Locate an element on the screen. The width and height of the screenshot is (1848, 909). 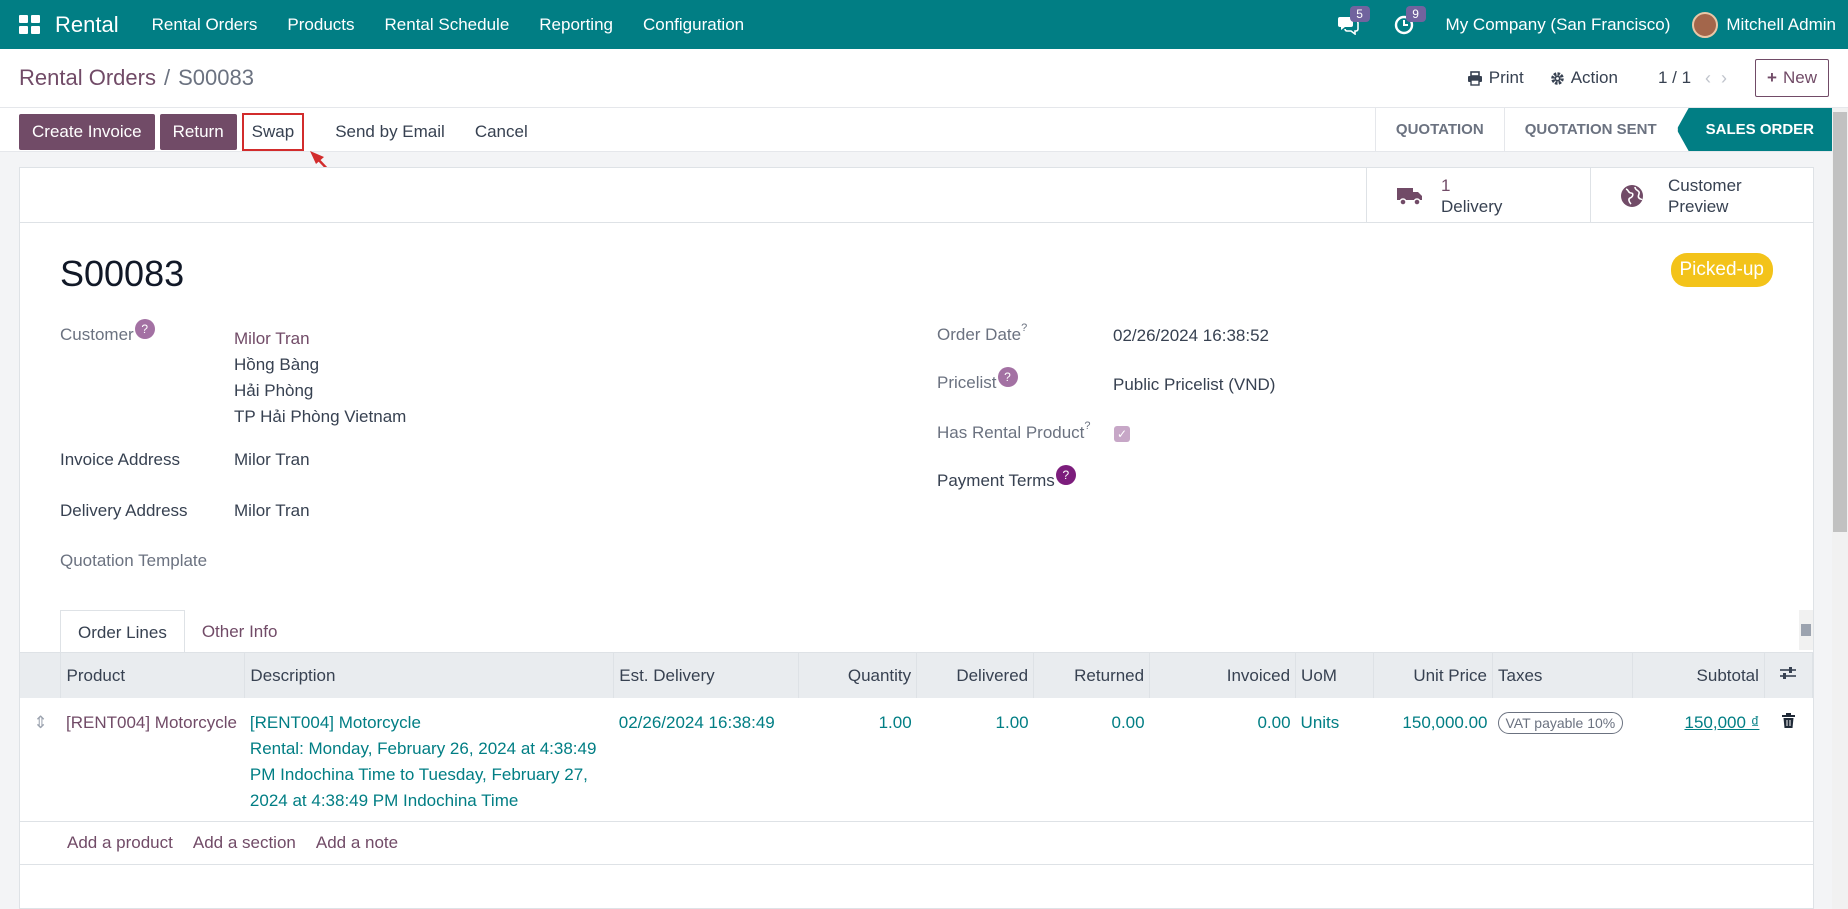
column-est-delivery: Est. Delivery is located at coordinates (706, 675).